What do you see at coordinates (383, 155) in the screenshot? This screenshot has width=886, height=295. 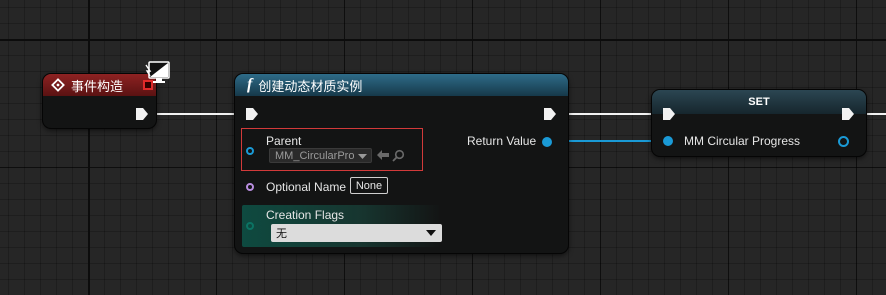 I see `arrow-left-icon` at bounding box center [383, 155].